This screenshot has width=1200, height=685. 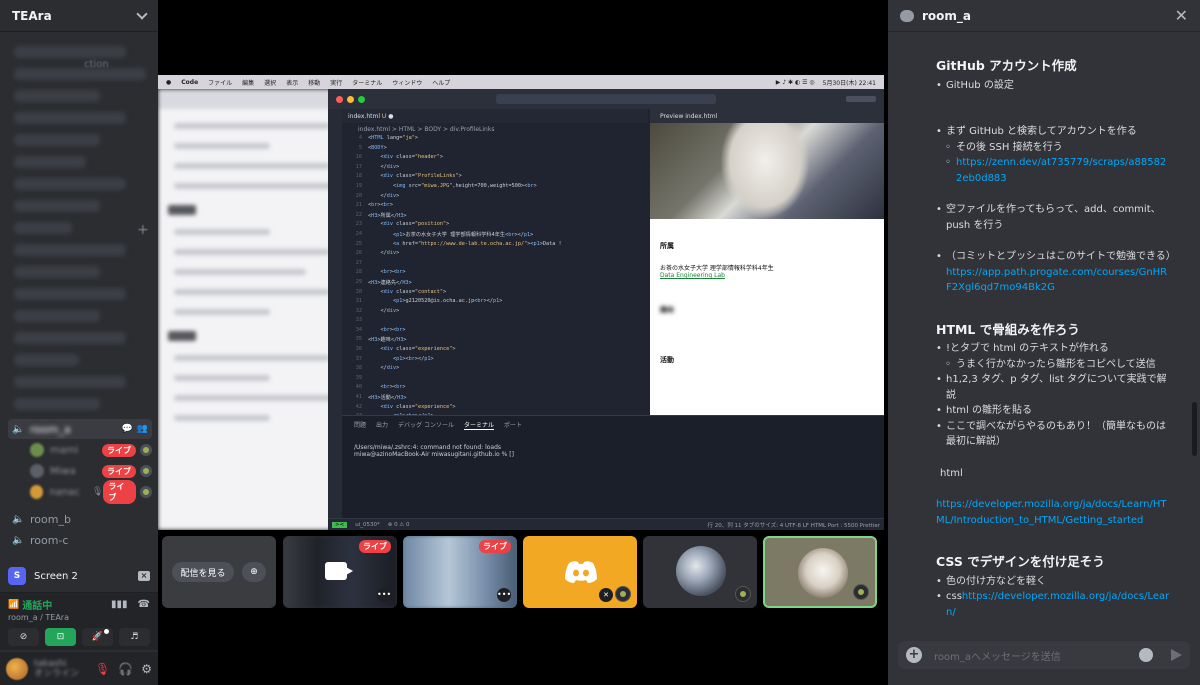 What do you see at coordinates (495, 116) in the screenshot?
I see `editor-tab: index.html U ●` at bounding box center [495, 116].